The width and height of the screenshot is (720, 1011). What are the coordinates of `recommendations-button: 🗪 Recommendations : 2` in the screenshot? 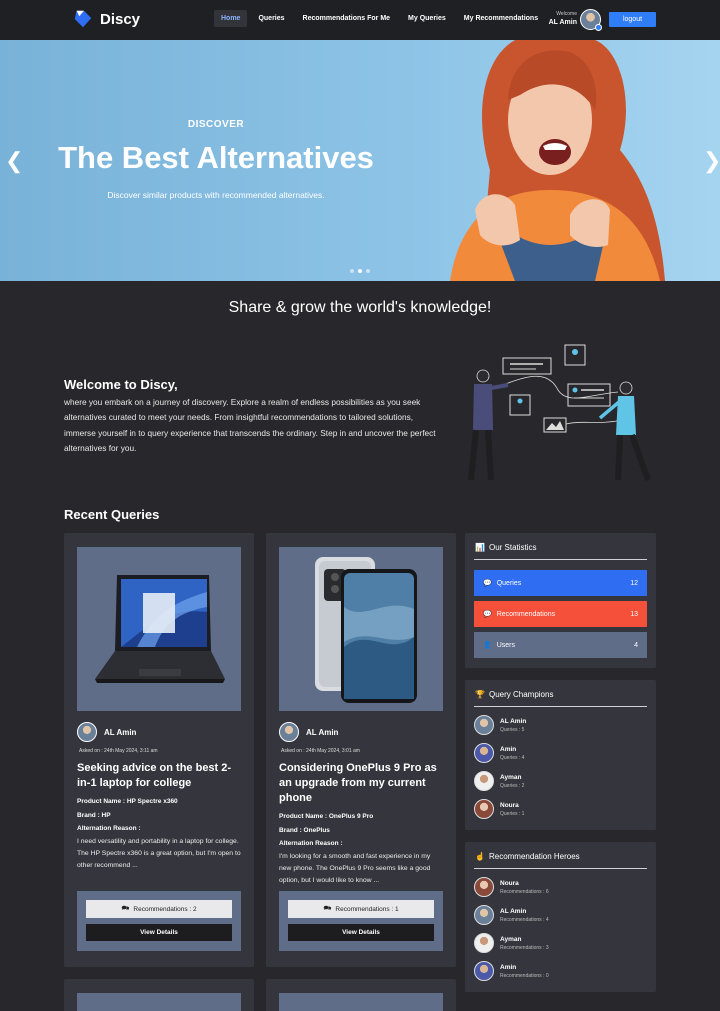 It's located at (159, 909).